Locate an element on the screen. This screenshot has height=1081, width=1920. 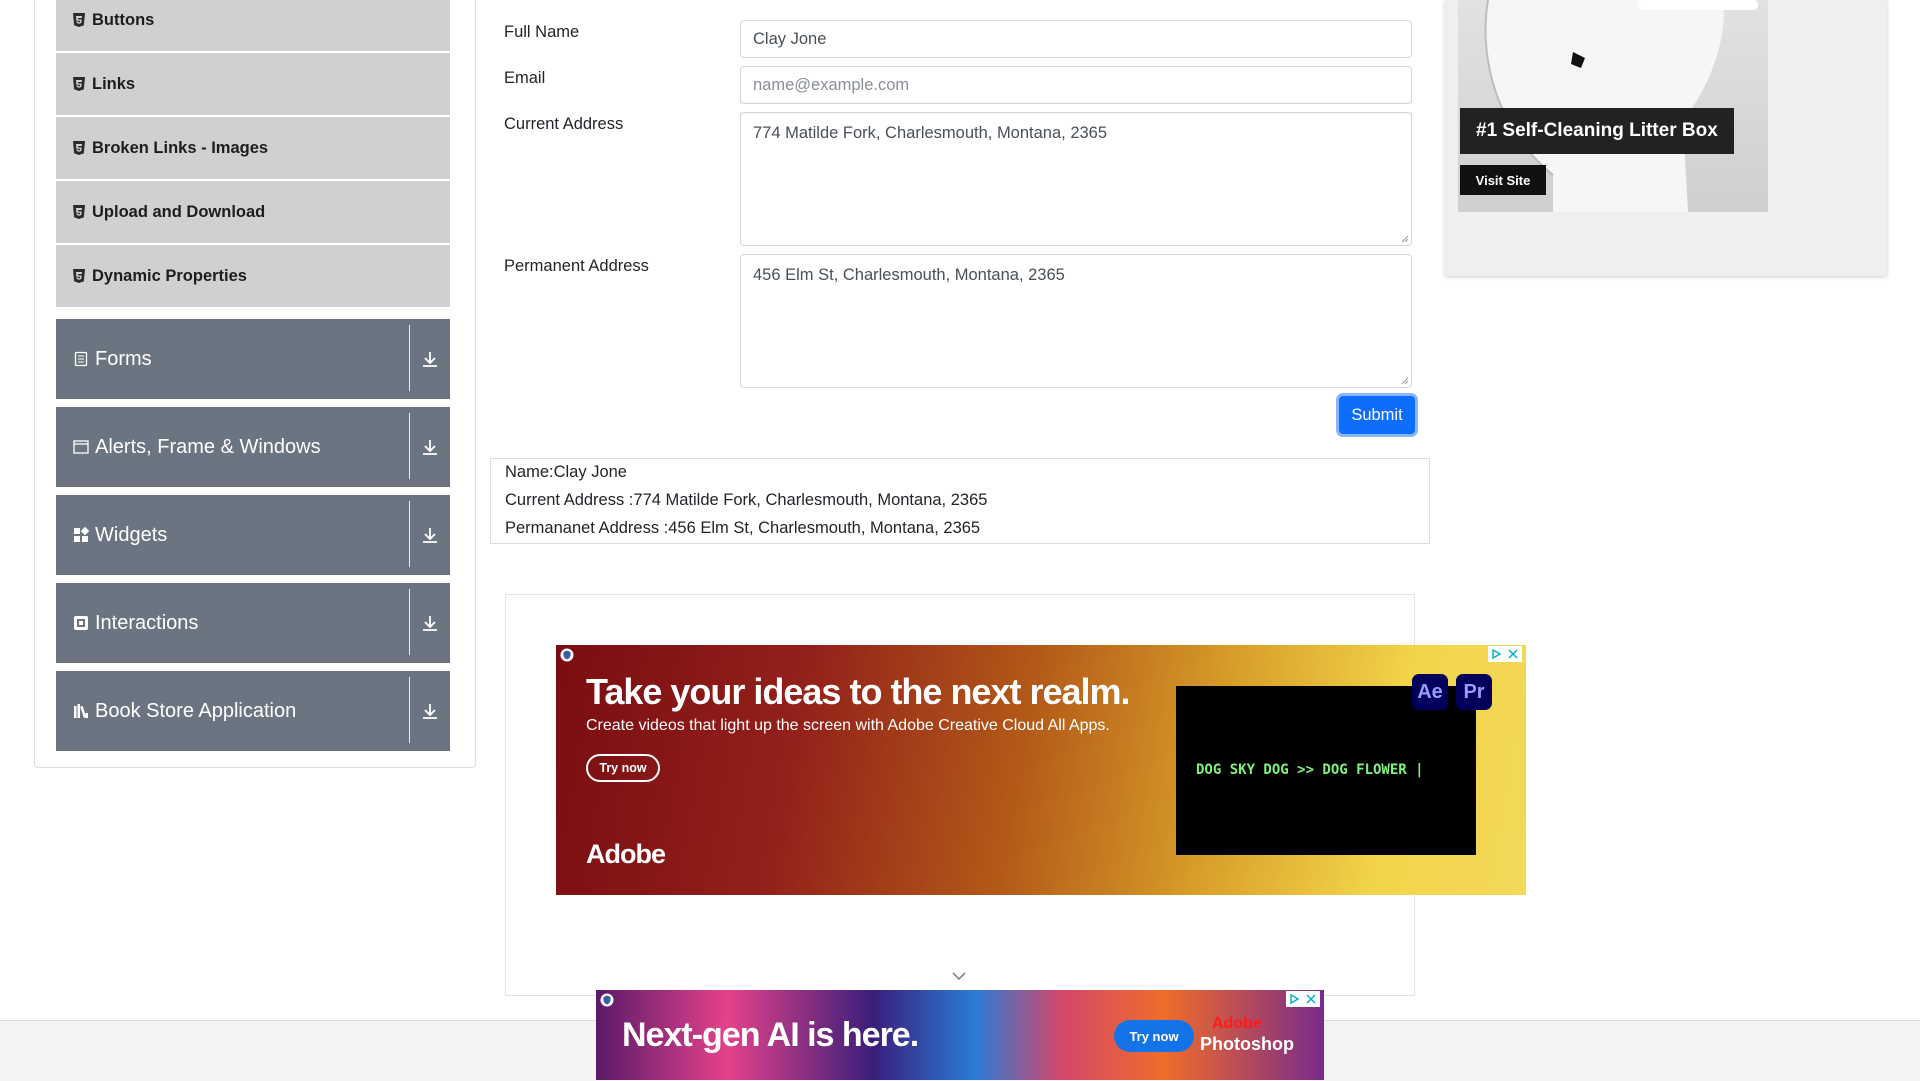
sidebar-item-upload-download: Upload and Download is located at coordinates (253, 212).